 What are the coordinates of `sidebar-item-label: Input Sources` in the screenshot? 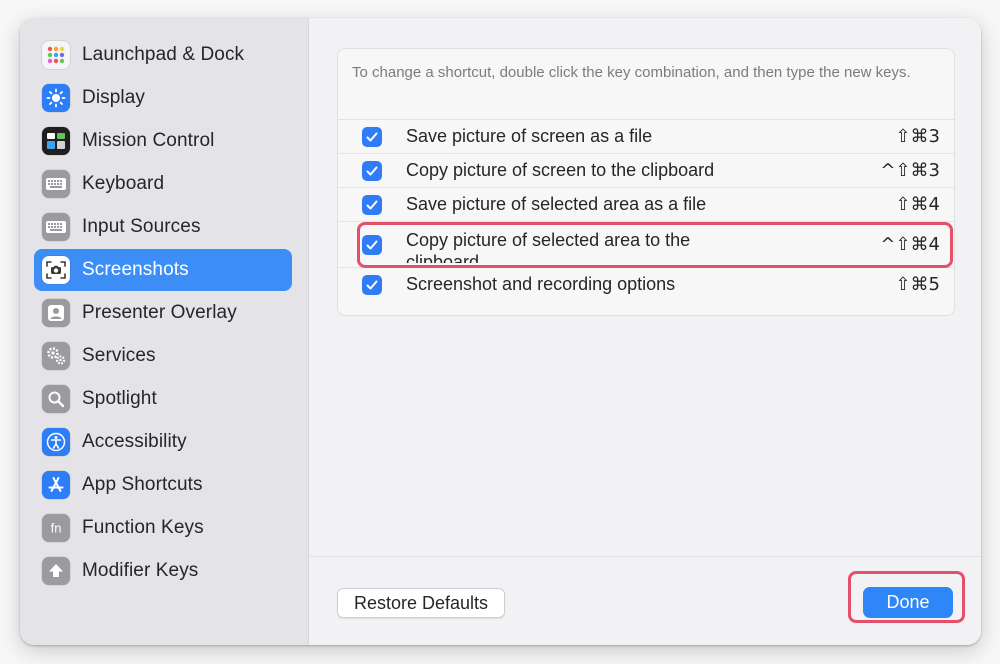 It's located at (141, 226).